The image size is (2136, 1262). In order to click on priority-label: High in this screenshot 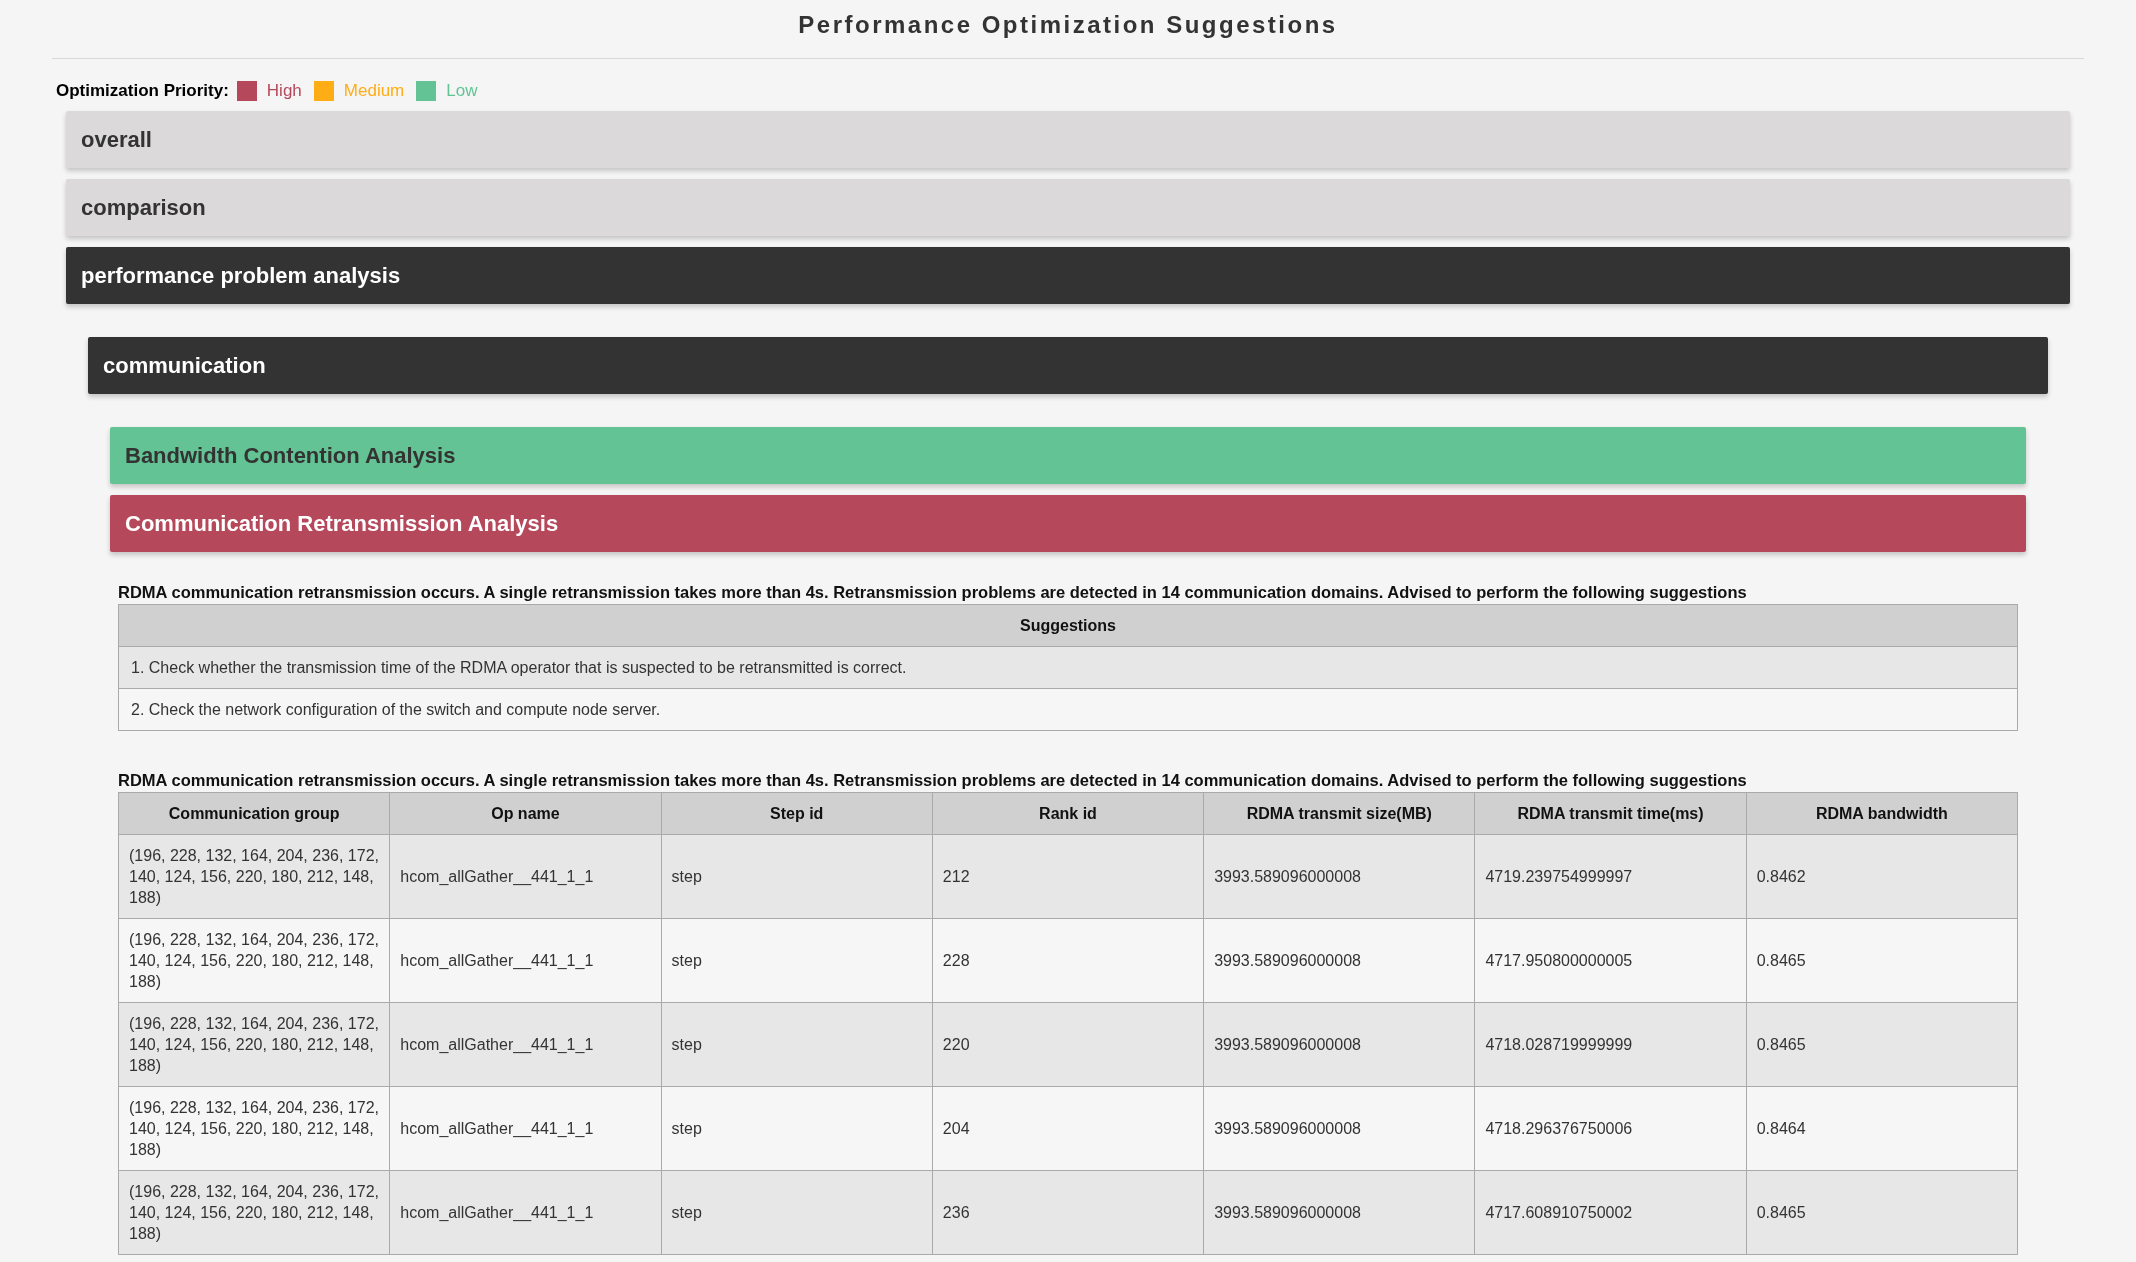, I will do `click(284, 91)`.